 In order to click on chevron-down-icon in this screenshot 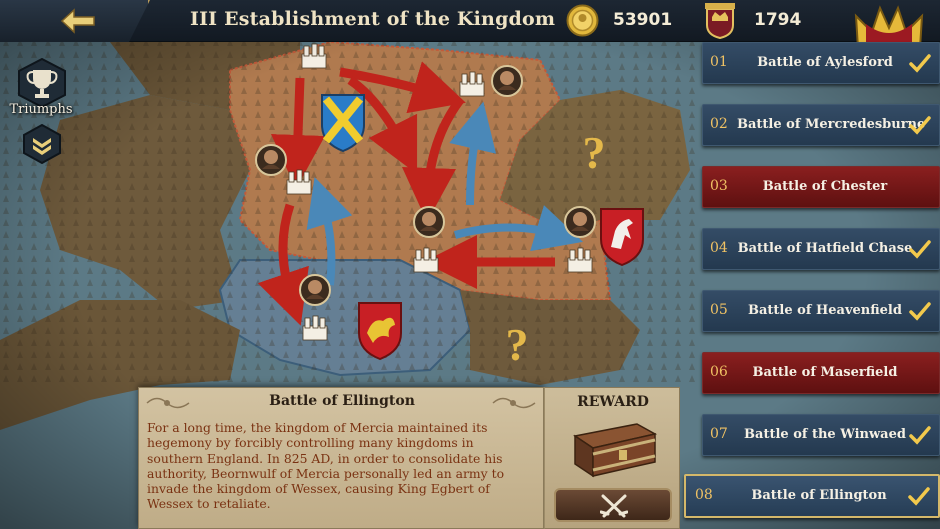, I will do `click(42, 144)`.